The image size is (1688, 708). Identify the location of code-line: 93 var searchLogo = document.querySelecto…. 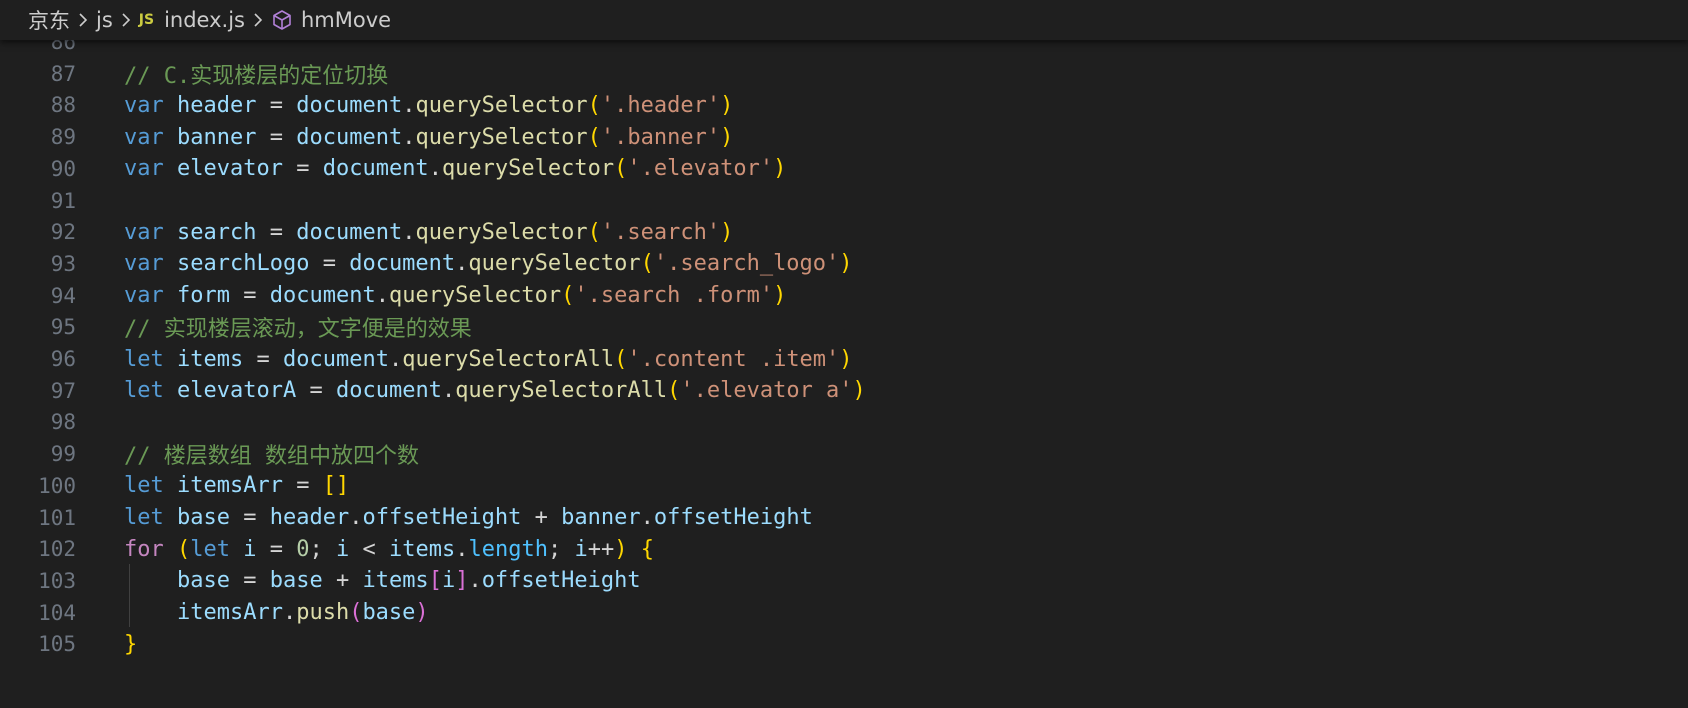
(844, 264).